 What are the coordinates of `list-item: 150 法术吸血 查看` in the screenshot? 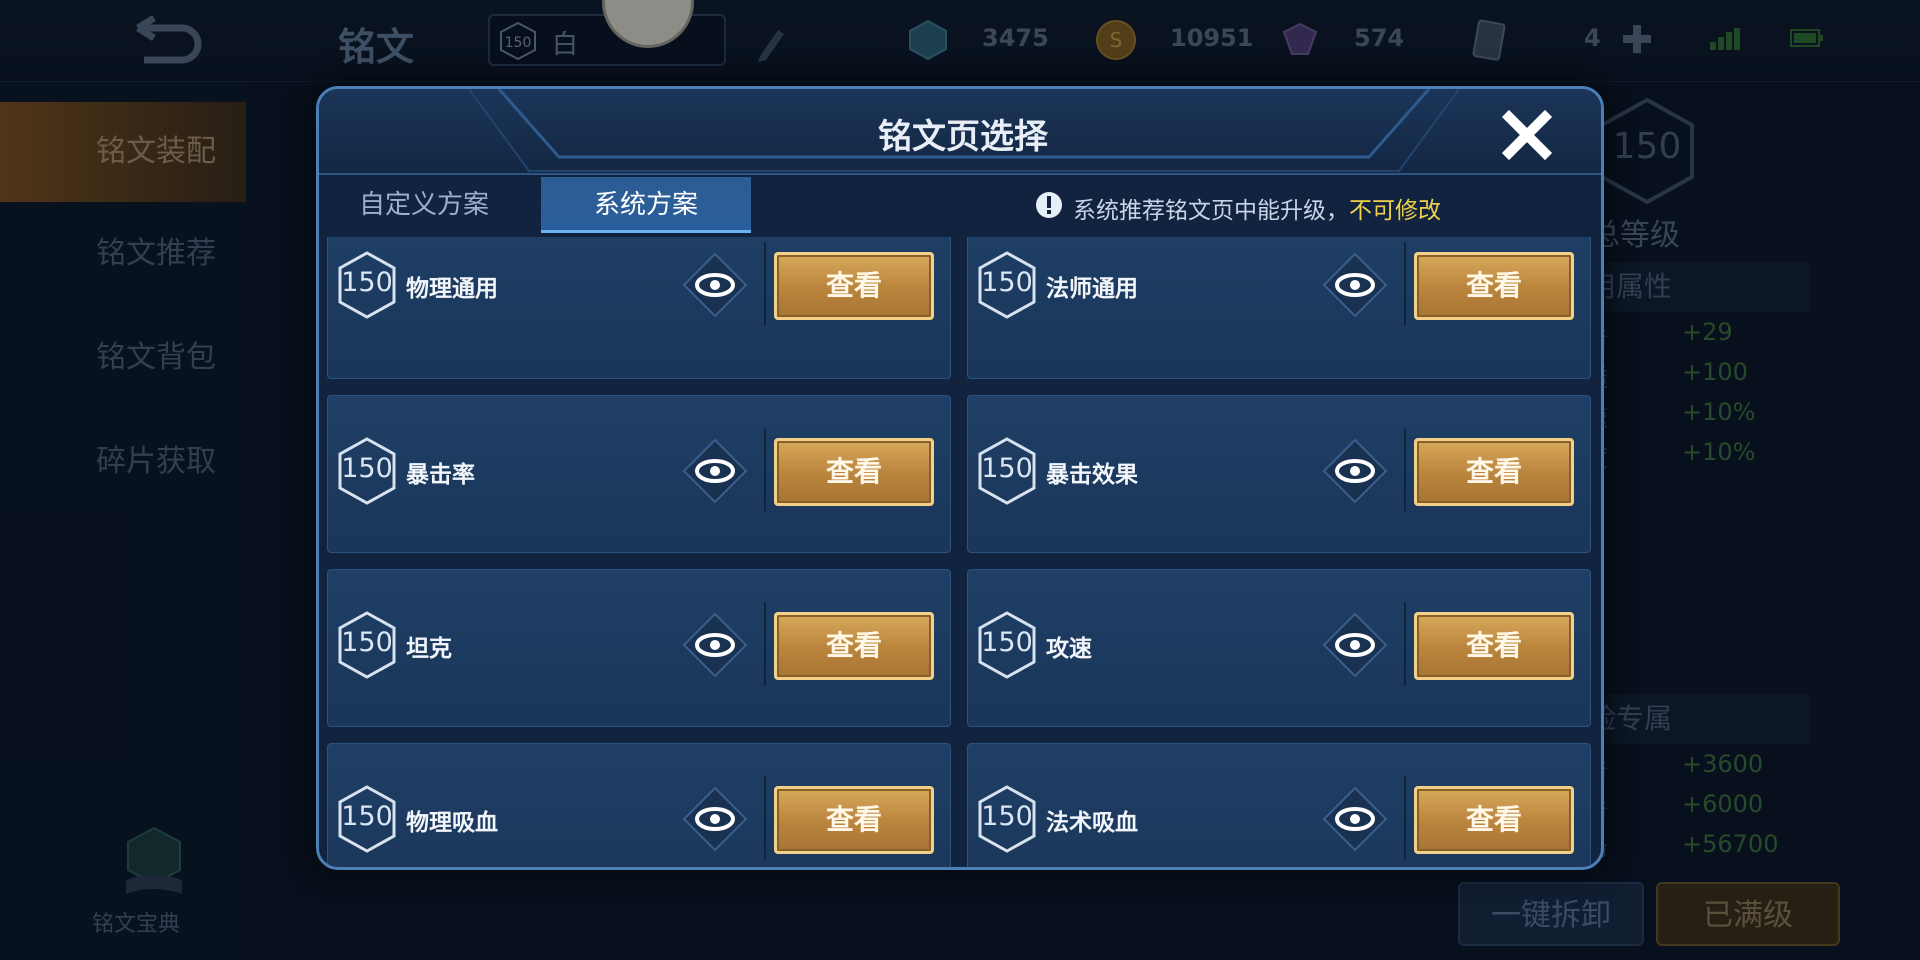 It's located at (1279, 805).